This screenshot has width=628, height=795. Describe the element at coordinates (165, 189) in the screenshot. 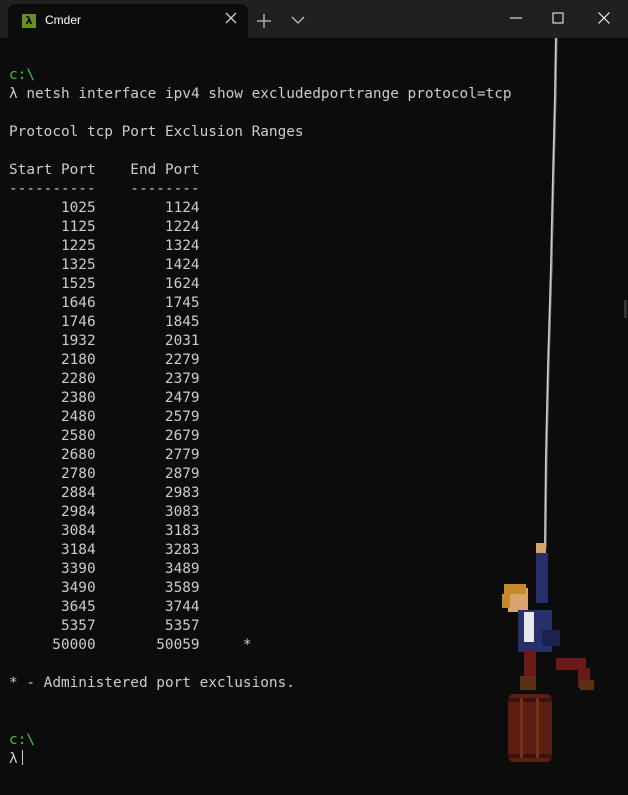

I see `sep-end: --------` at that location.